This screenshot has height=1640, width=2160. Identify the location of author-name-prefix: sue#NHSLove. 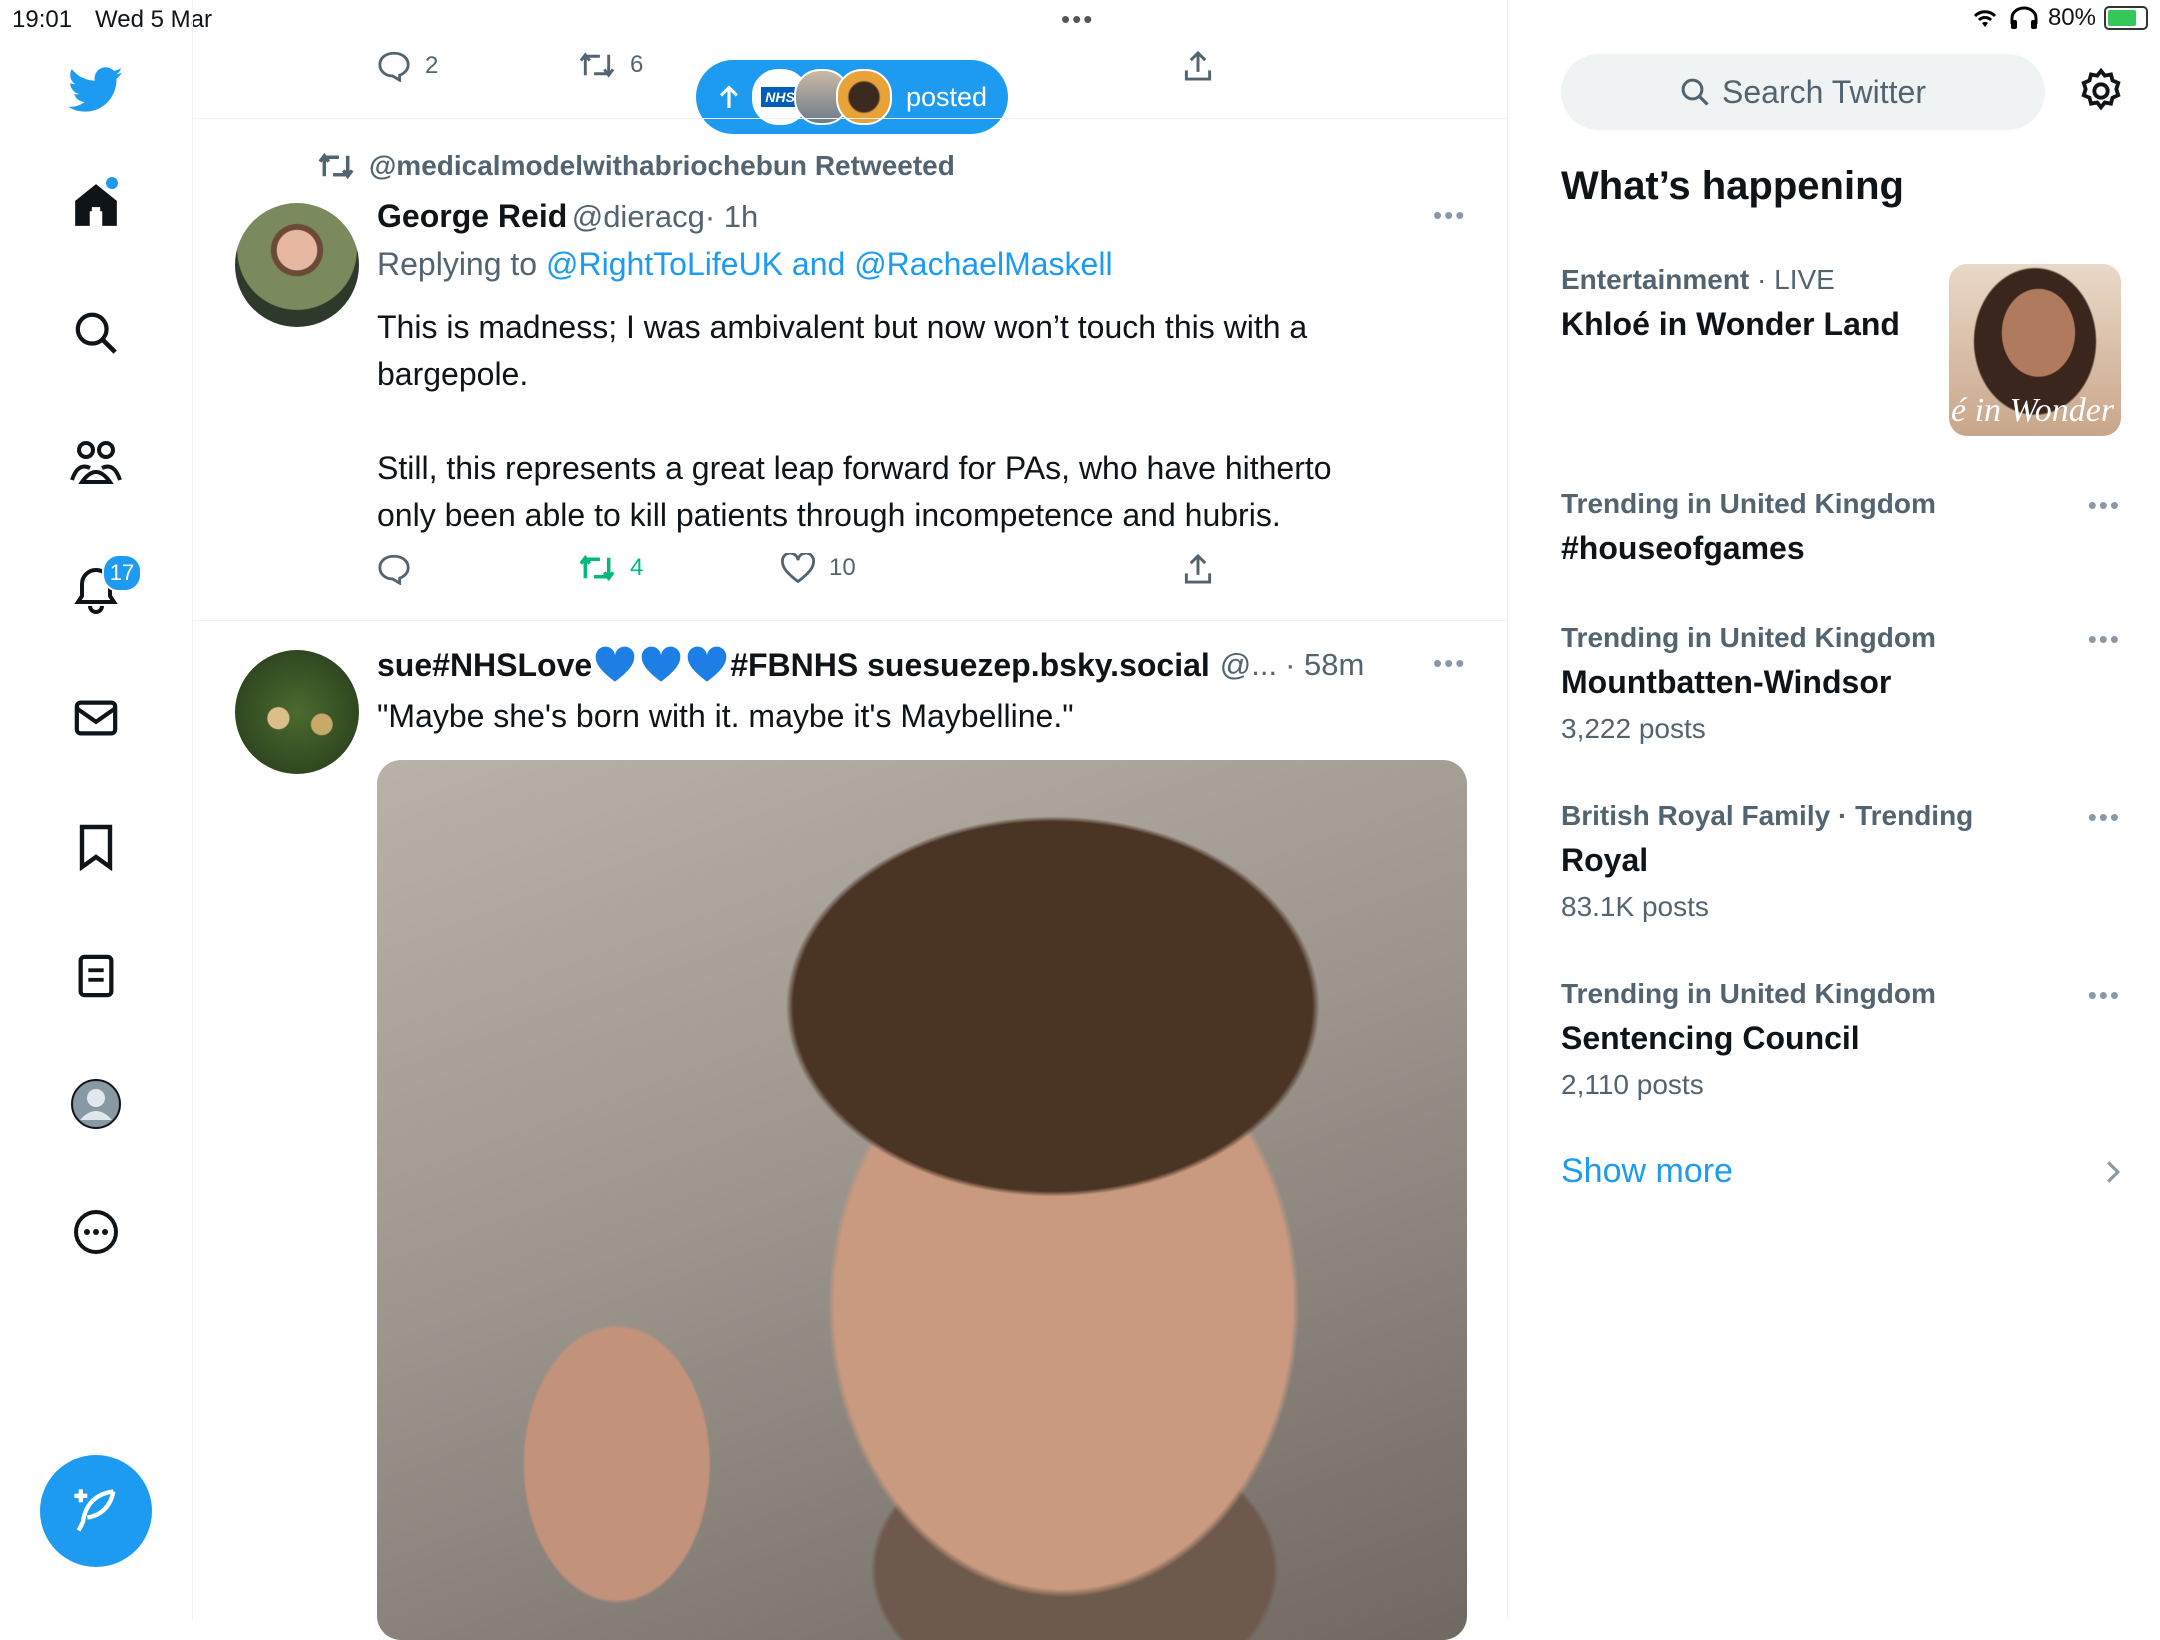
(484, 665).